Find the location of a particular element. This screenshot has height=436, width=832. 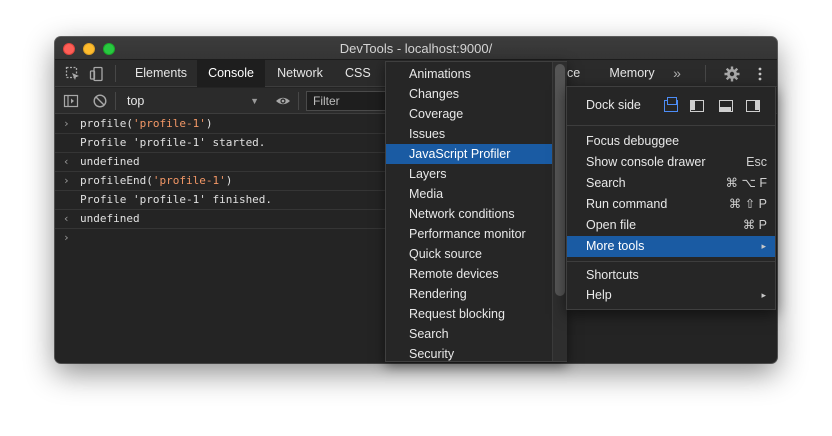

dock-side-label: Dock side is located at coordinates (613, 105).